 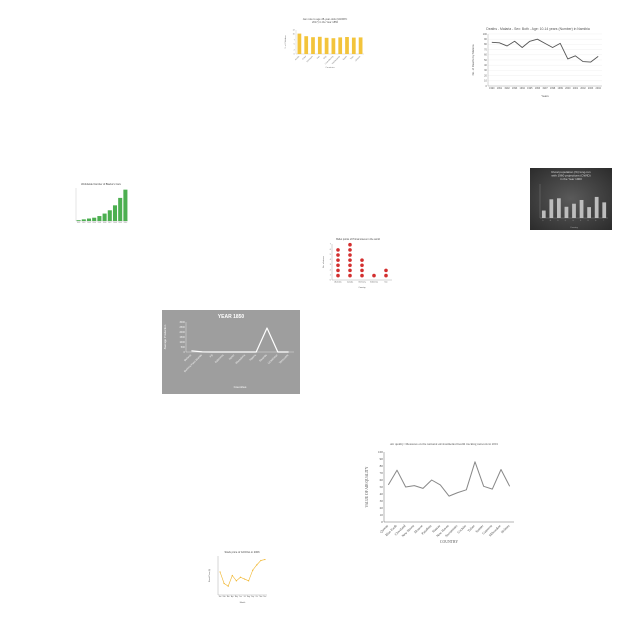 I want to click on x-tick-label: Burkina Faso Islands, so click(x=193, y=363).